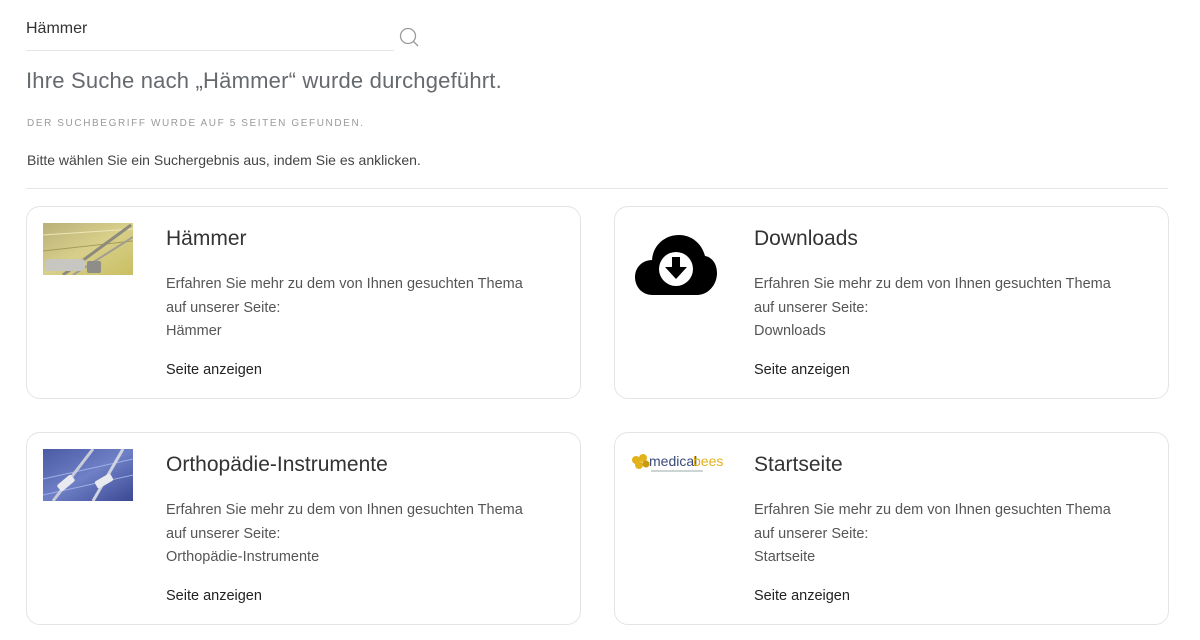 The width and height of the screenshot is (1200, 640). What do you see at coordinates (409, 37) in the screenshot?
I see `search-icon` at bounding box center [409, 37].